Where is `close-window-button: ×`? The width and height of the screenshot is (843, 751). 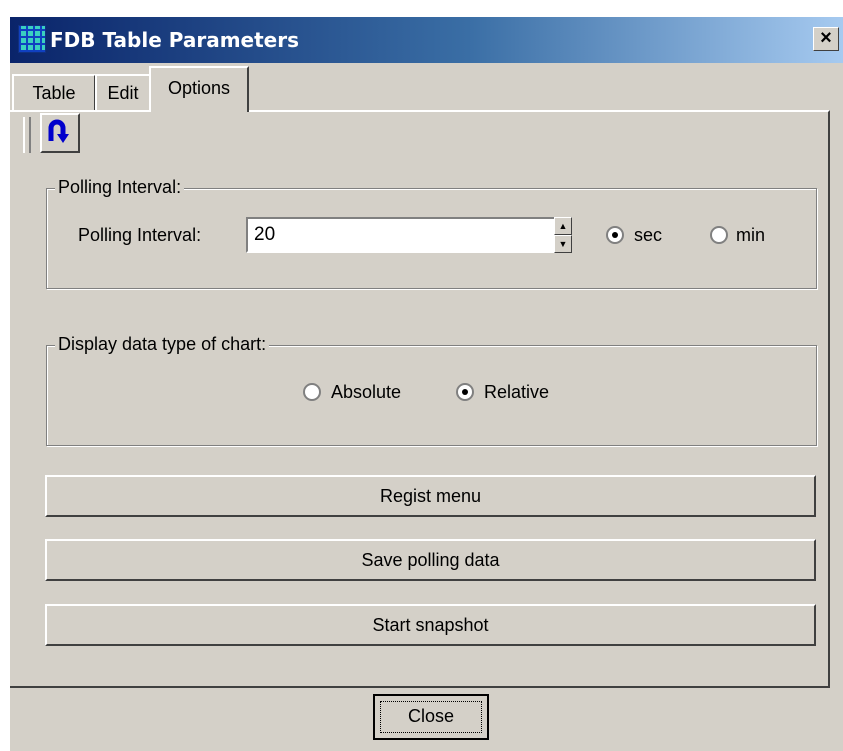 close-window-button: × is located at coordinates (826, 39).